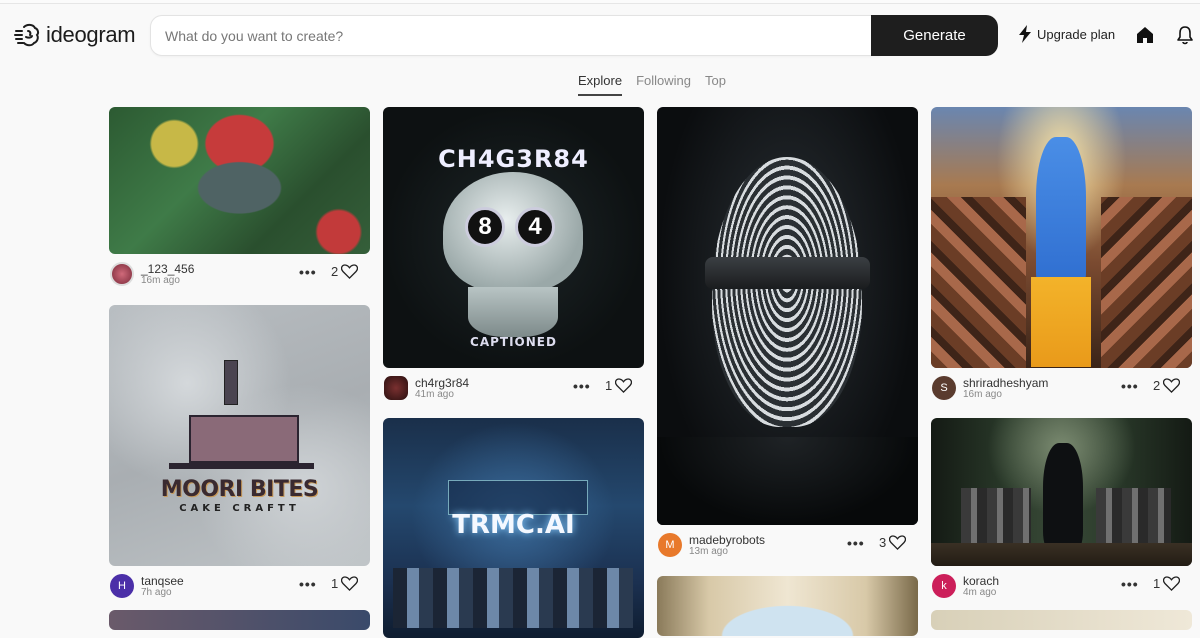 The height and width of the screenshot is (638, 1200). I want to click on lightning-icon, so click(1025, 34).